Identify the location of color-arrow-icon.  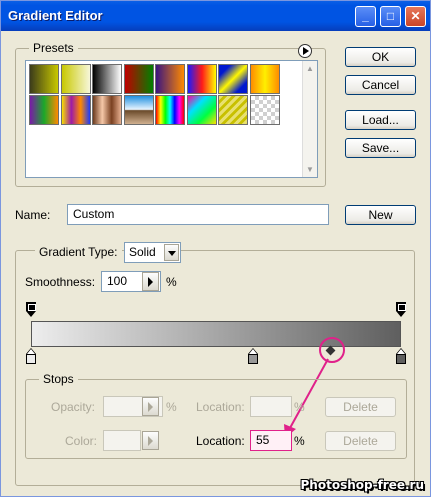
(150, 440).